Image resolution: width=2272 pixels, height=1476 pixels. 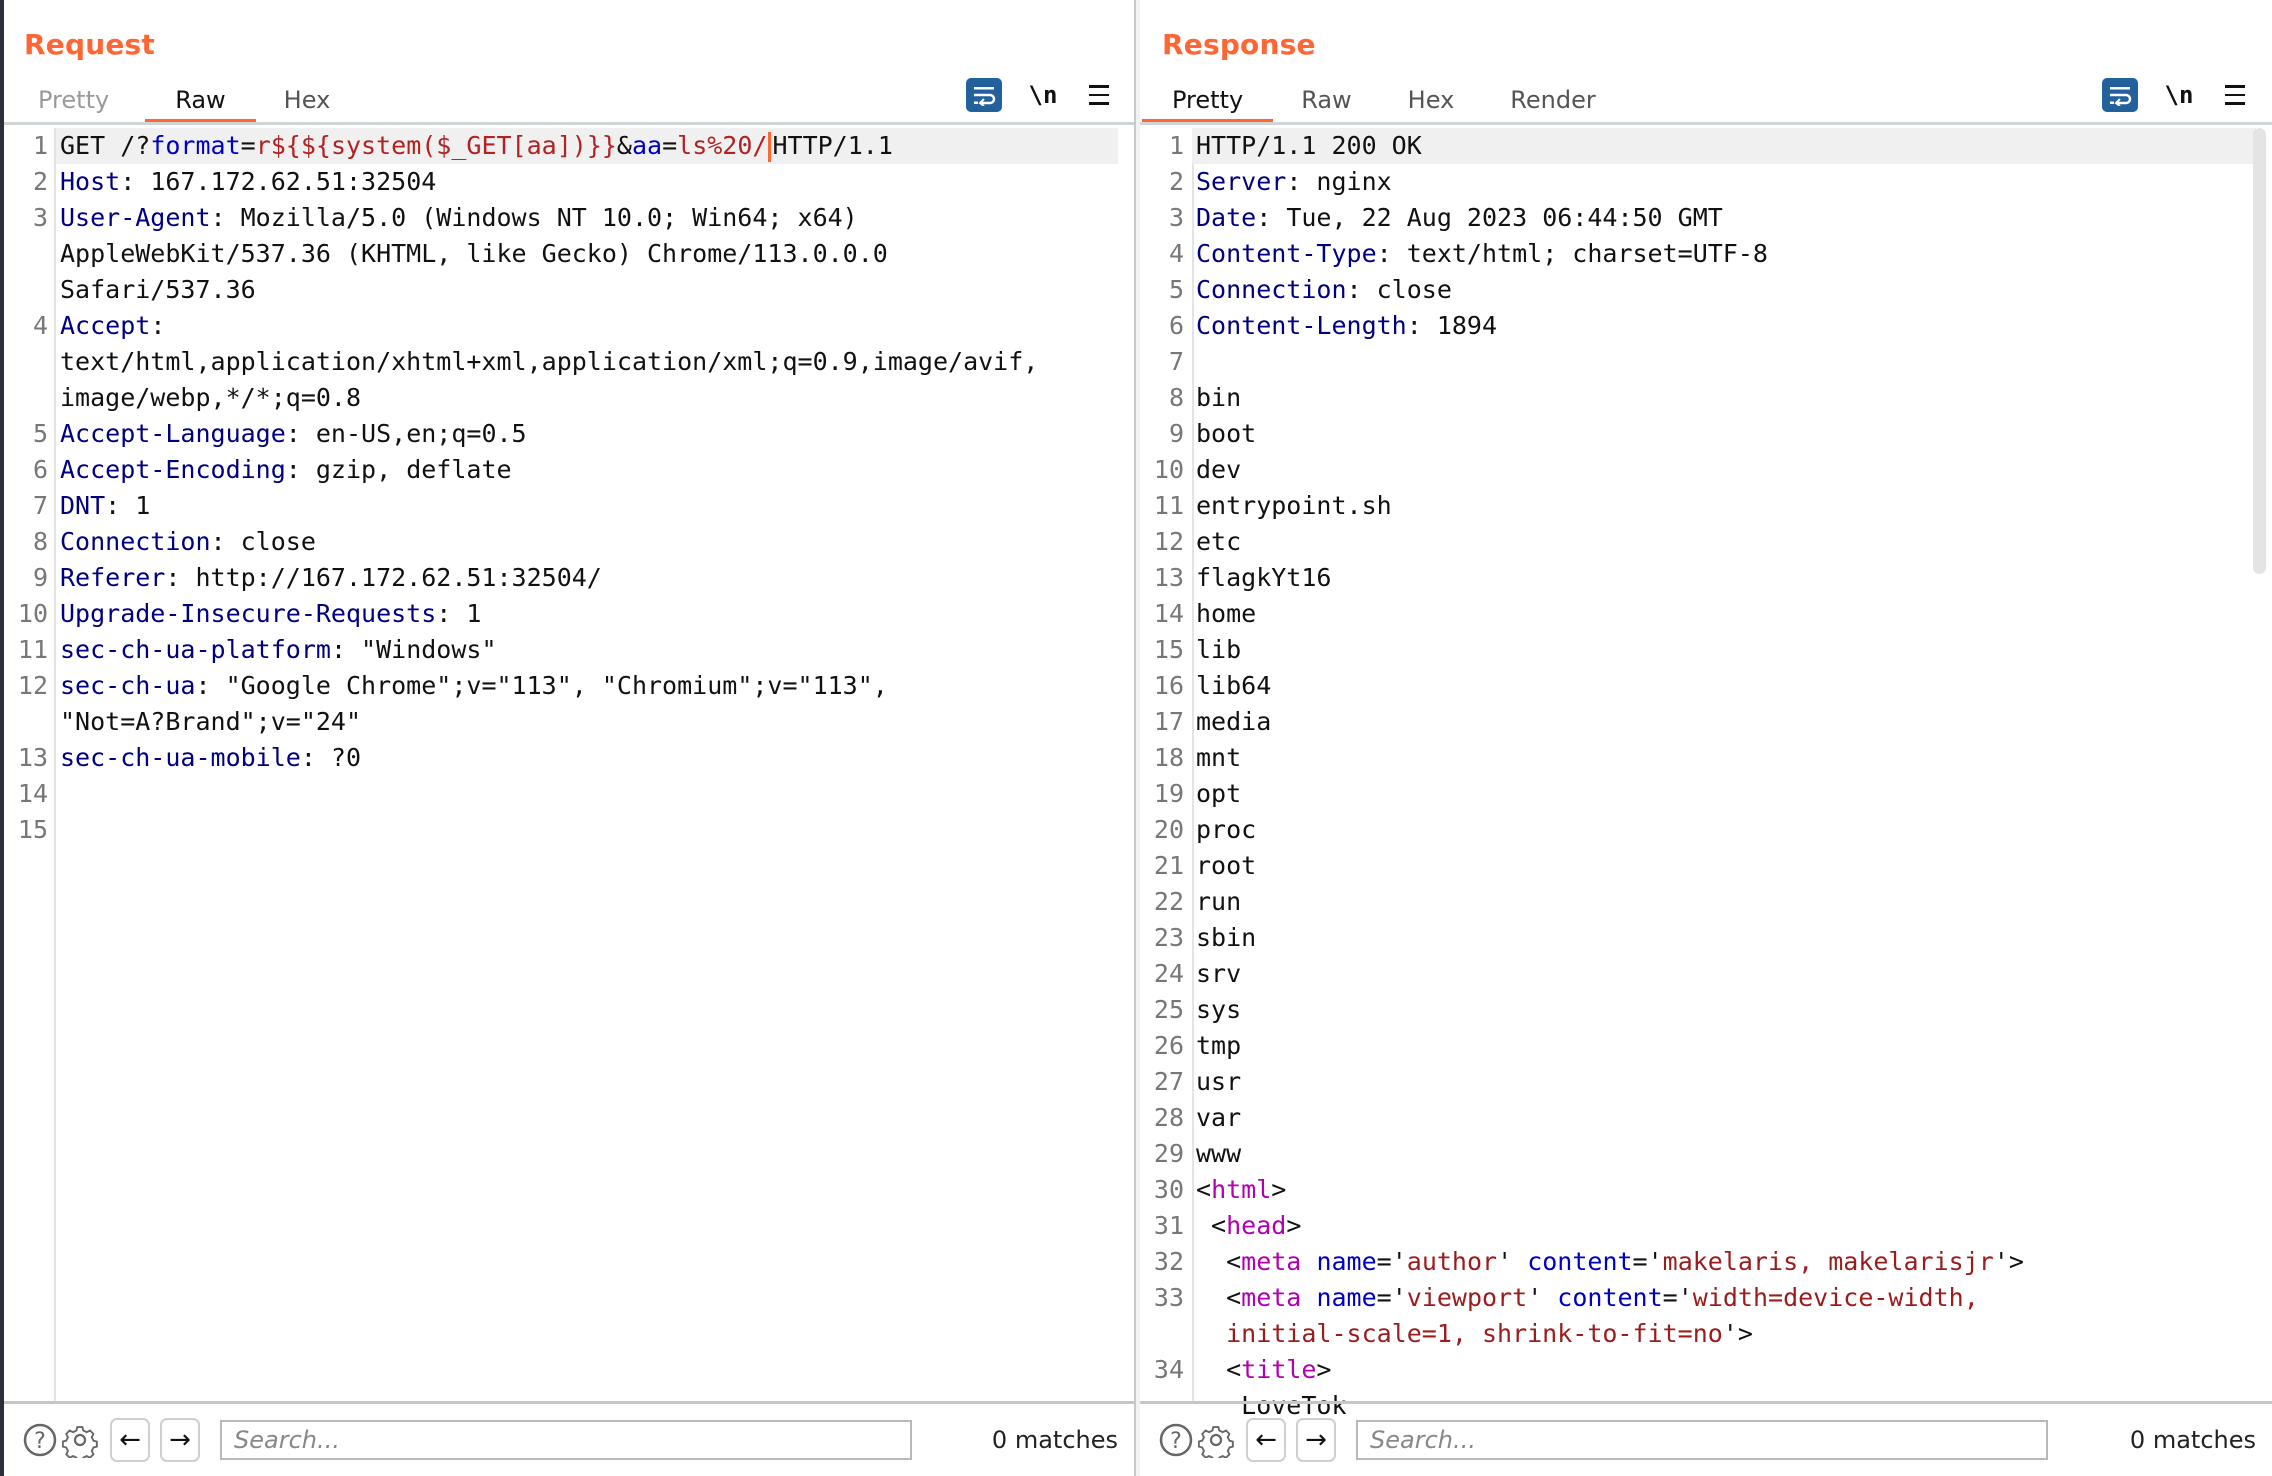 What do you see at coordinates (211, 721) in the screenshot?
I see `text-token: "Not=A?Brand";v="24"` at bounding box center [211, 721].